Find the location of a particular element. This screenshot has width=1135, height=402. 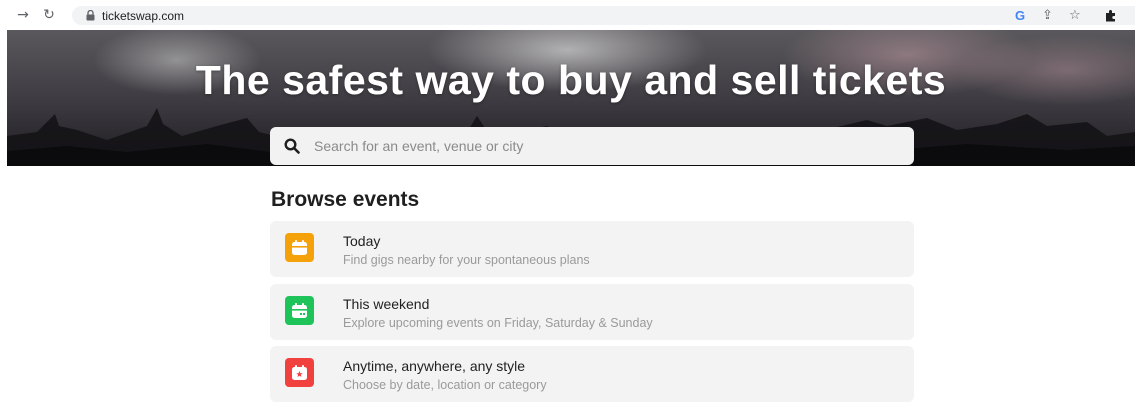

calendar-weekend-icon is located at coordinates (299, 310).